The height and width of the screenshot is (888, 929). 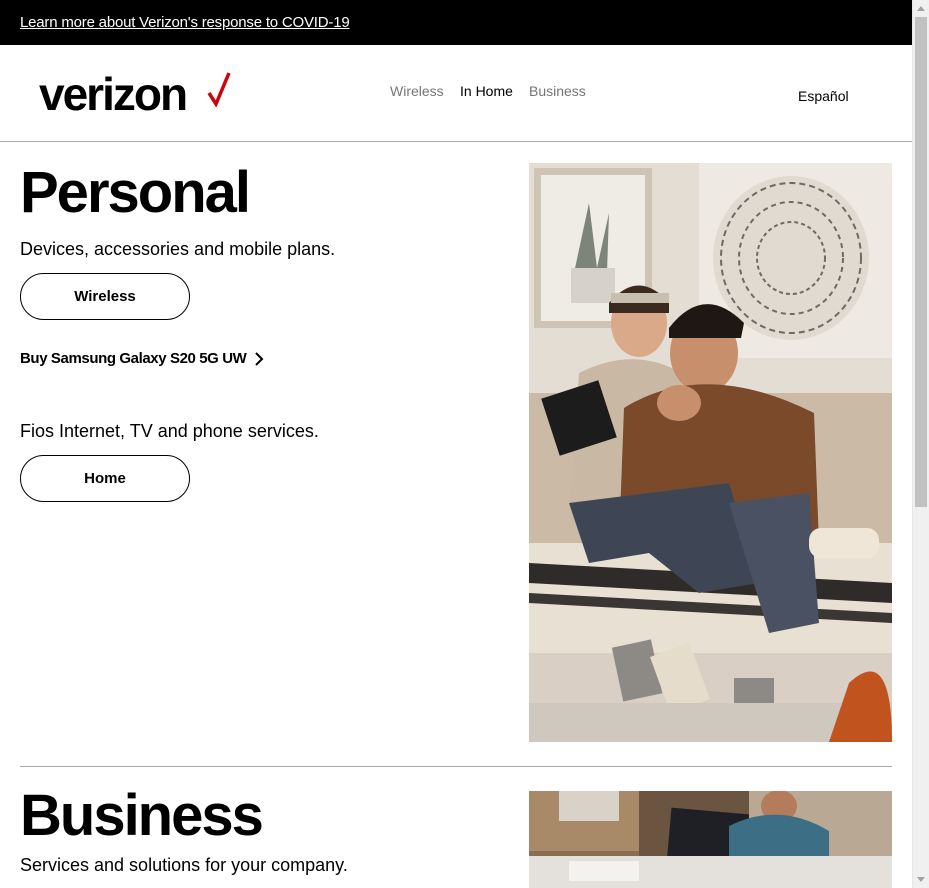 What do you see at coordinates (178, 249) in the screenshot?
I see `wireless-description: Devices, accessories and mobile plans.` at bounding box center [178, 249].